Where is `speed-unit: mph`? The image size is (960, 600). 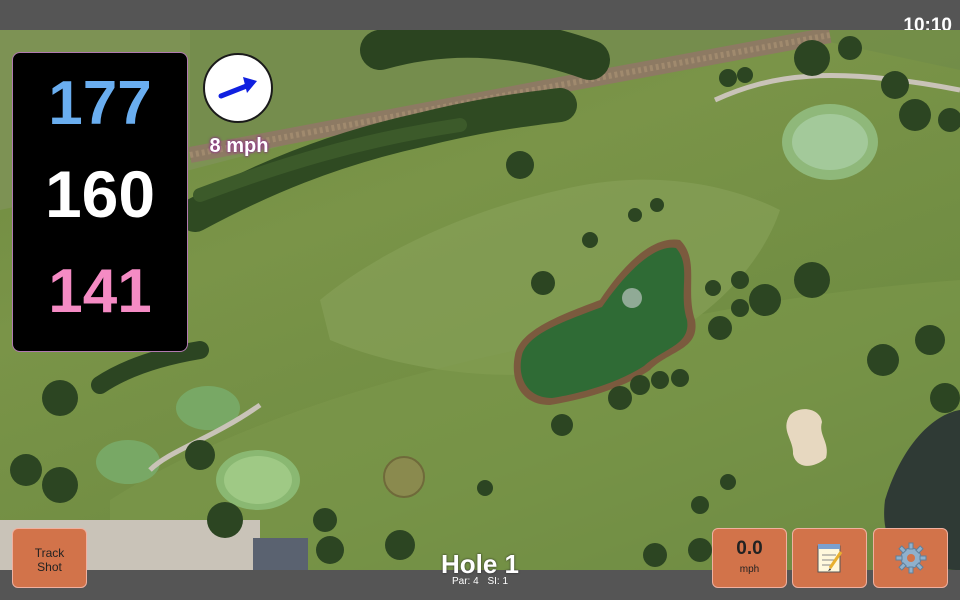 speed-unit: mph is located at coordinates (749, 569).